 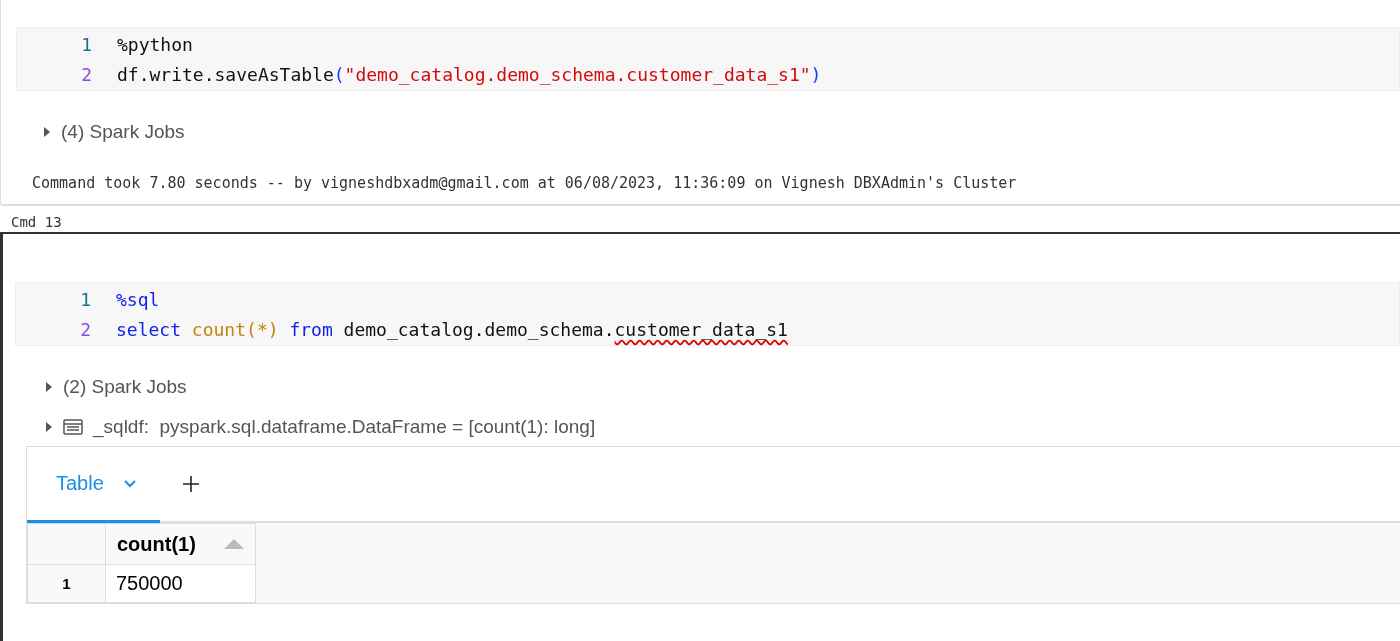 I want to click on plus-icon, so click(x=191, y=484).